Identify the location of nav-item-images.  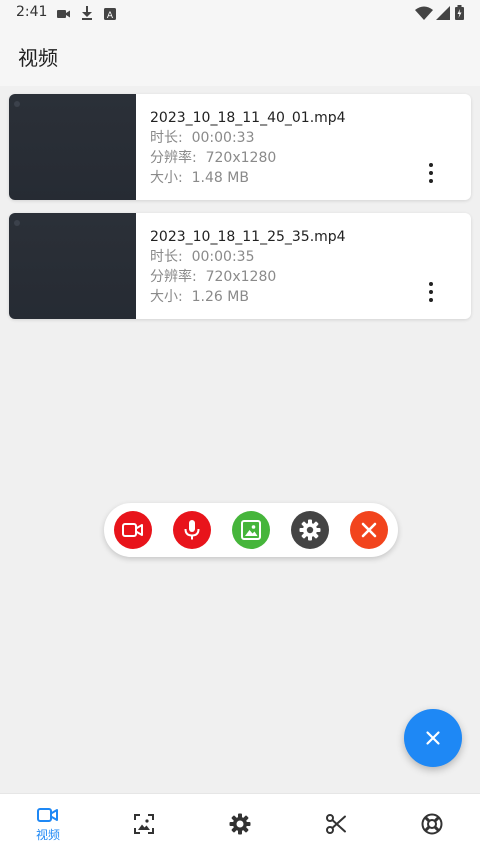
(144, 824).